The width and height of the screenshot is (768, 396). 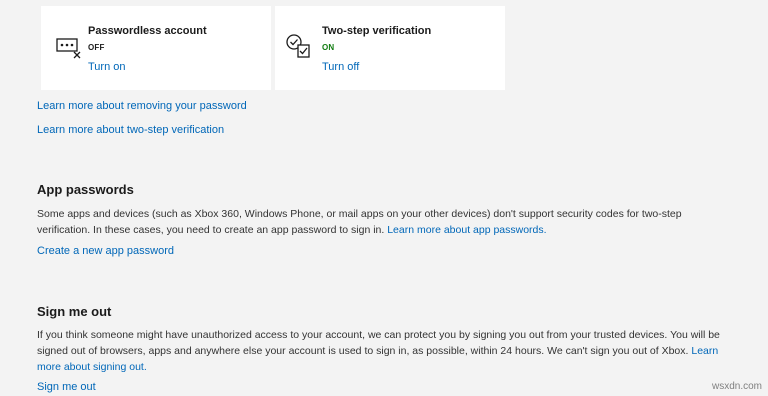 What do you see at coordinates (147, 31) in the screenshot?
I see `passwordless-title: Passwordless account` at bounding box center [147, 31].